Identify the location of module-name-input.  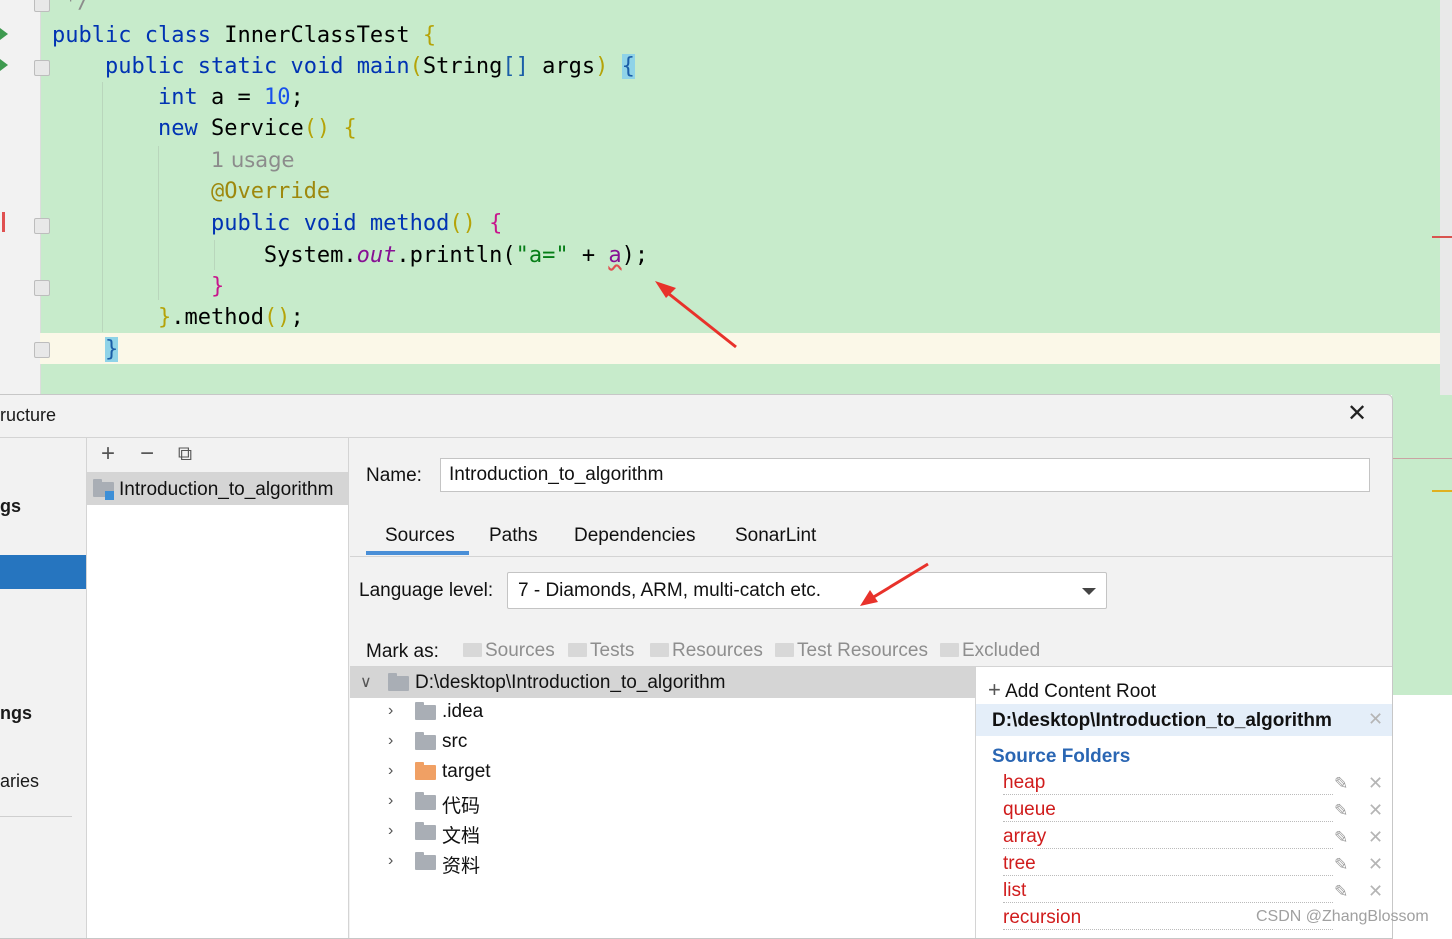
(905, 475).